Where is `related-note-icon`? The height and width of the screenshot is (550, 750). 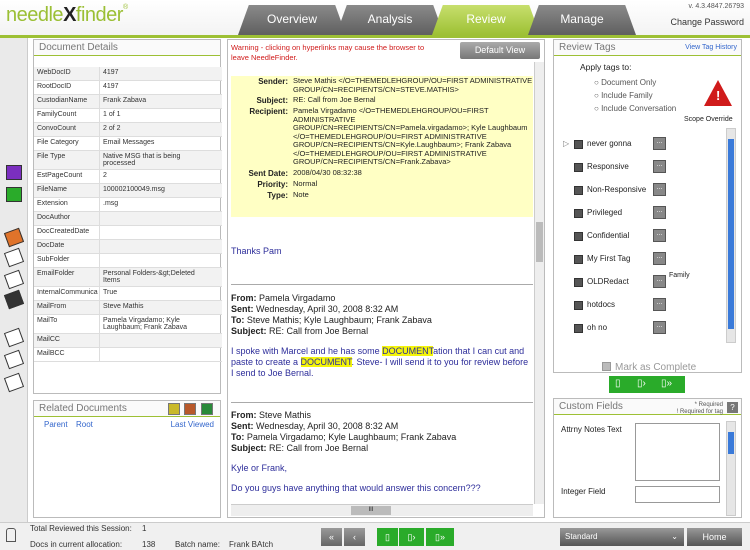 related-note-icon is located at coordinates (174, 409).